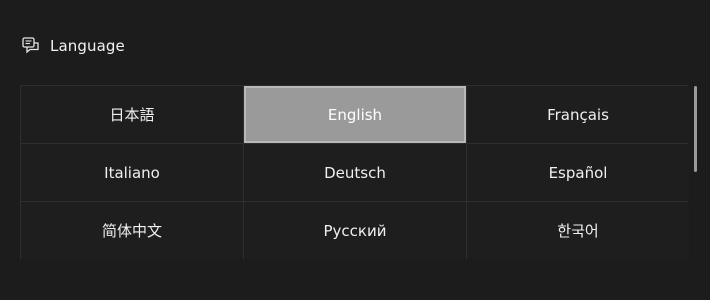  Describe the element at coordinates (355, 114) in the screenshot. I see `language-option-english: English` at that location.